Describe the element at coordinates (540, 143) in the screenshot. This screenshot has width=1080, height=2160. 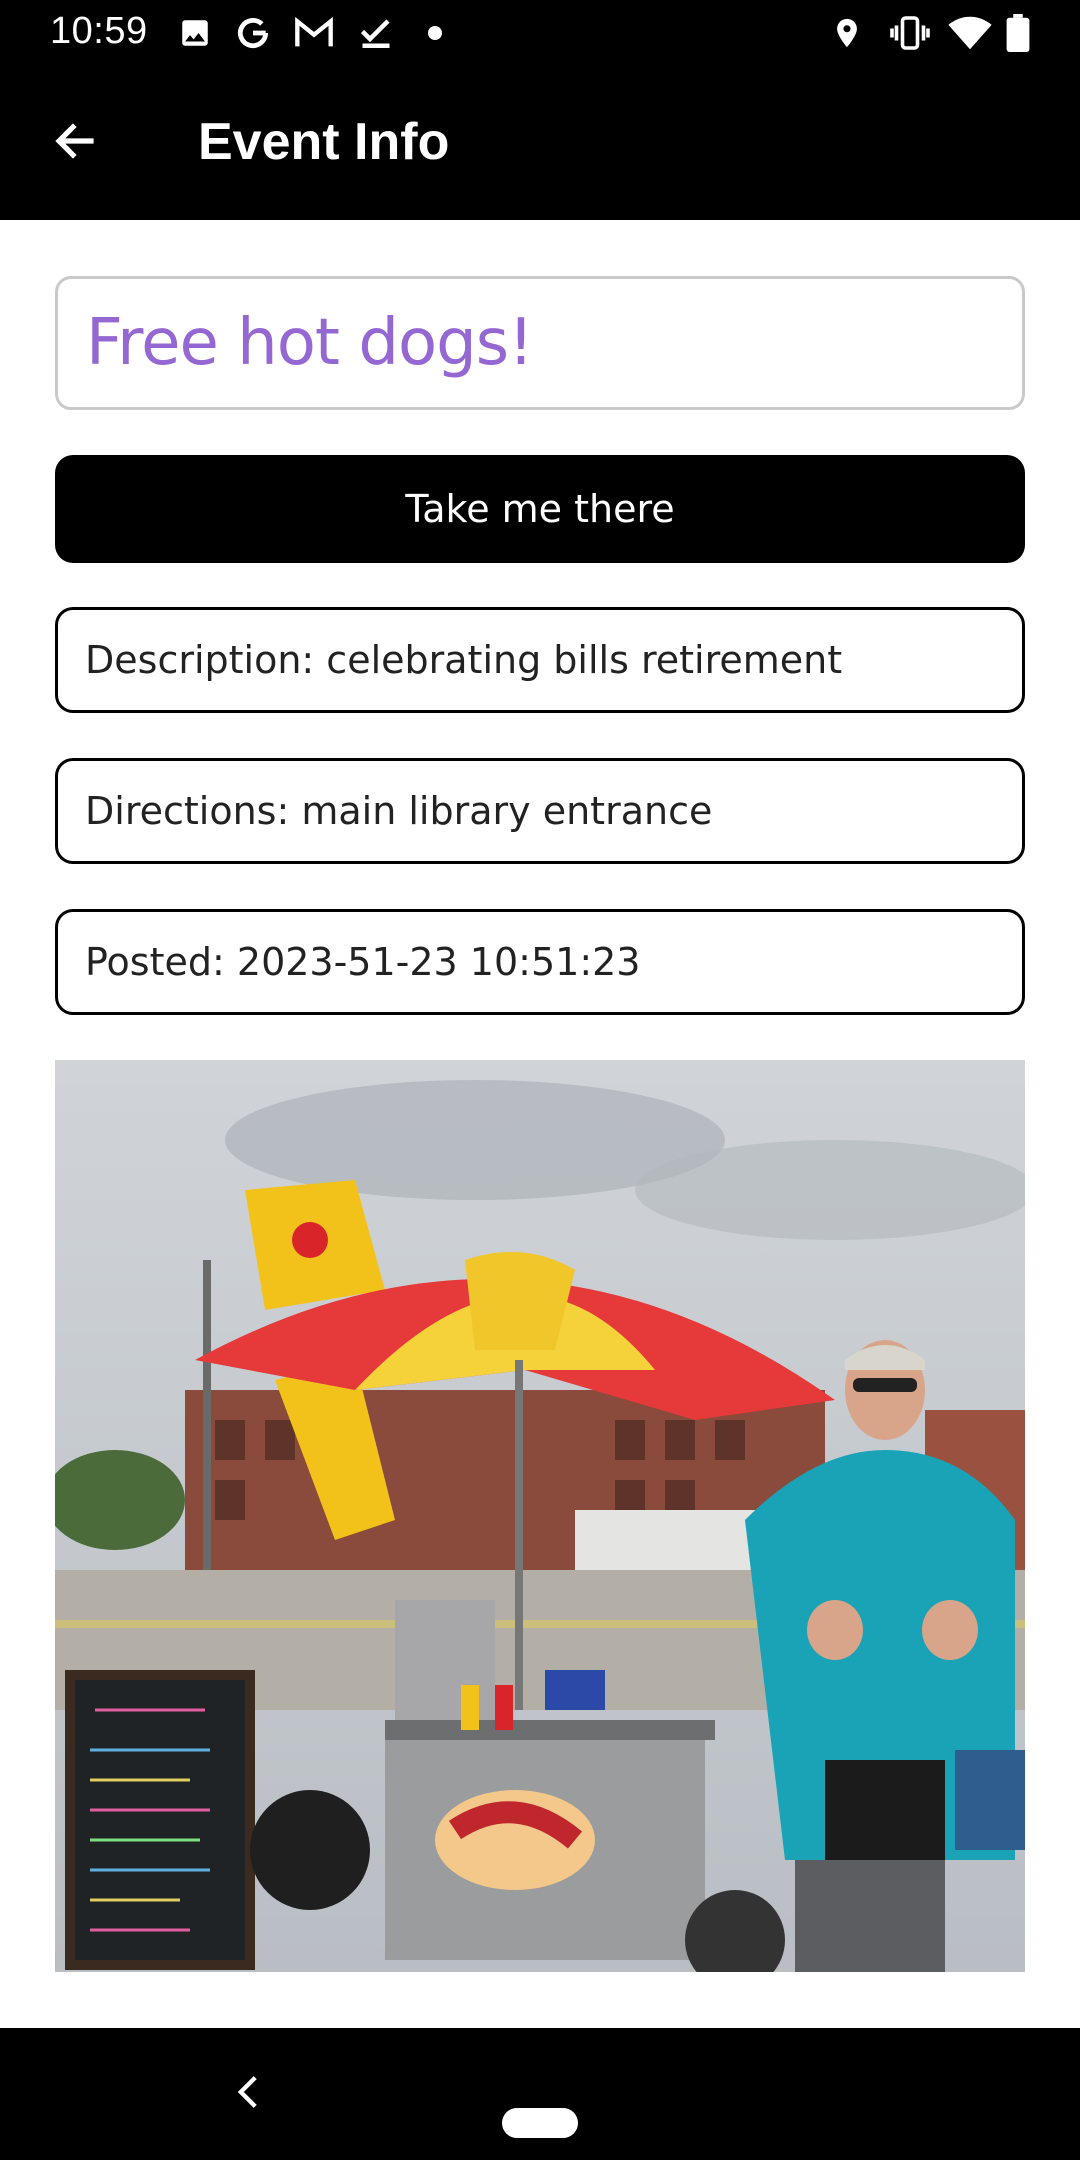
I see `app-bar: Event Info` at that location.